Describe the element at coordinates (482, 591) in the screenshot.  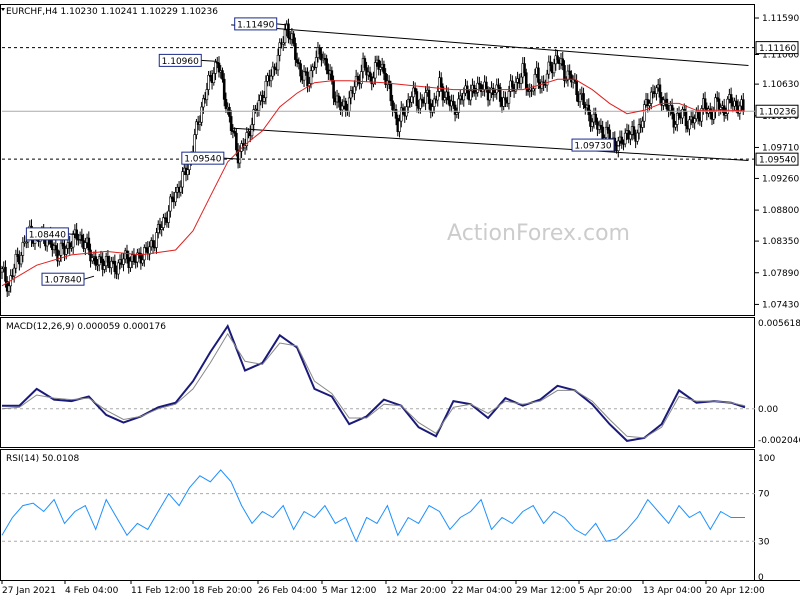
I see `time-tick-label: 22 Mar 04:00` at that location.